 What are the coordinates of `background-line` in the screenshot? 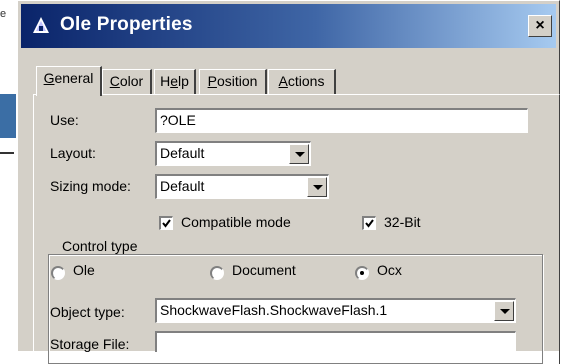 It's located at (7, 153).